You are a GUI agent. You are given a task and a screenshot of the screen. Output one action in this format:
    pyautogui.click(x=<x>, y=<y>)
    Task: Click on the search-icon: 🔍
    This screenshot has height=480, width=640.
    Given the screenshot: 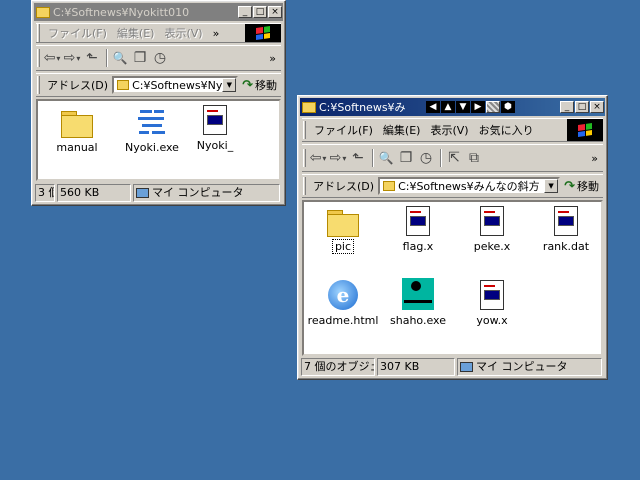 What is the action you would take?
    pyautogui.click(x=120, y=58)
    